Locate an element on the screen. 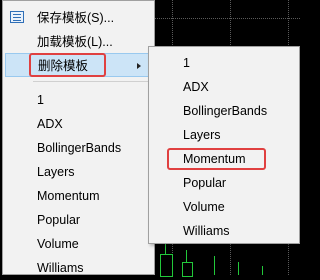 The width and height of the screenshot is (320, 280). template-label: Momentum is located at coordinates (68, 196).